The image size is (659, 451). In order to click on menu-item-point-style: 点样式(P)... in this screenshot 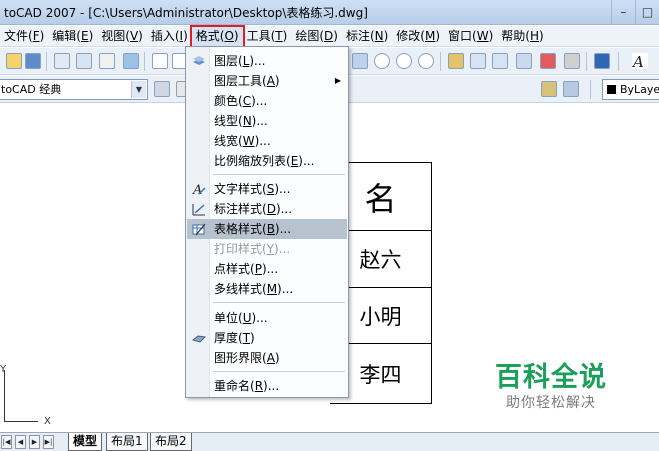, I will do `click(267, 269)`.